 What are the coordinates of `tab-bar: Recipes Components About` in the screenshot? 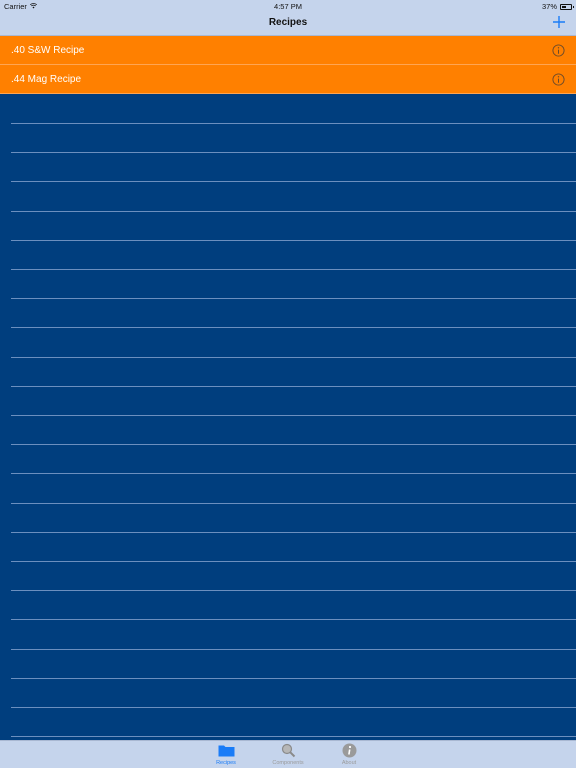 It's located at (288, 754).